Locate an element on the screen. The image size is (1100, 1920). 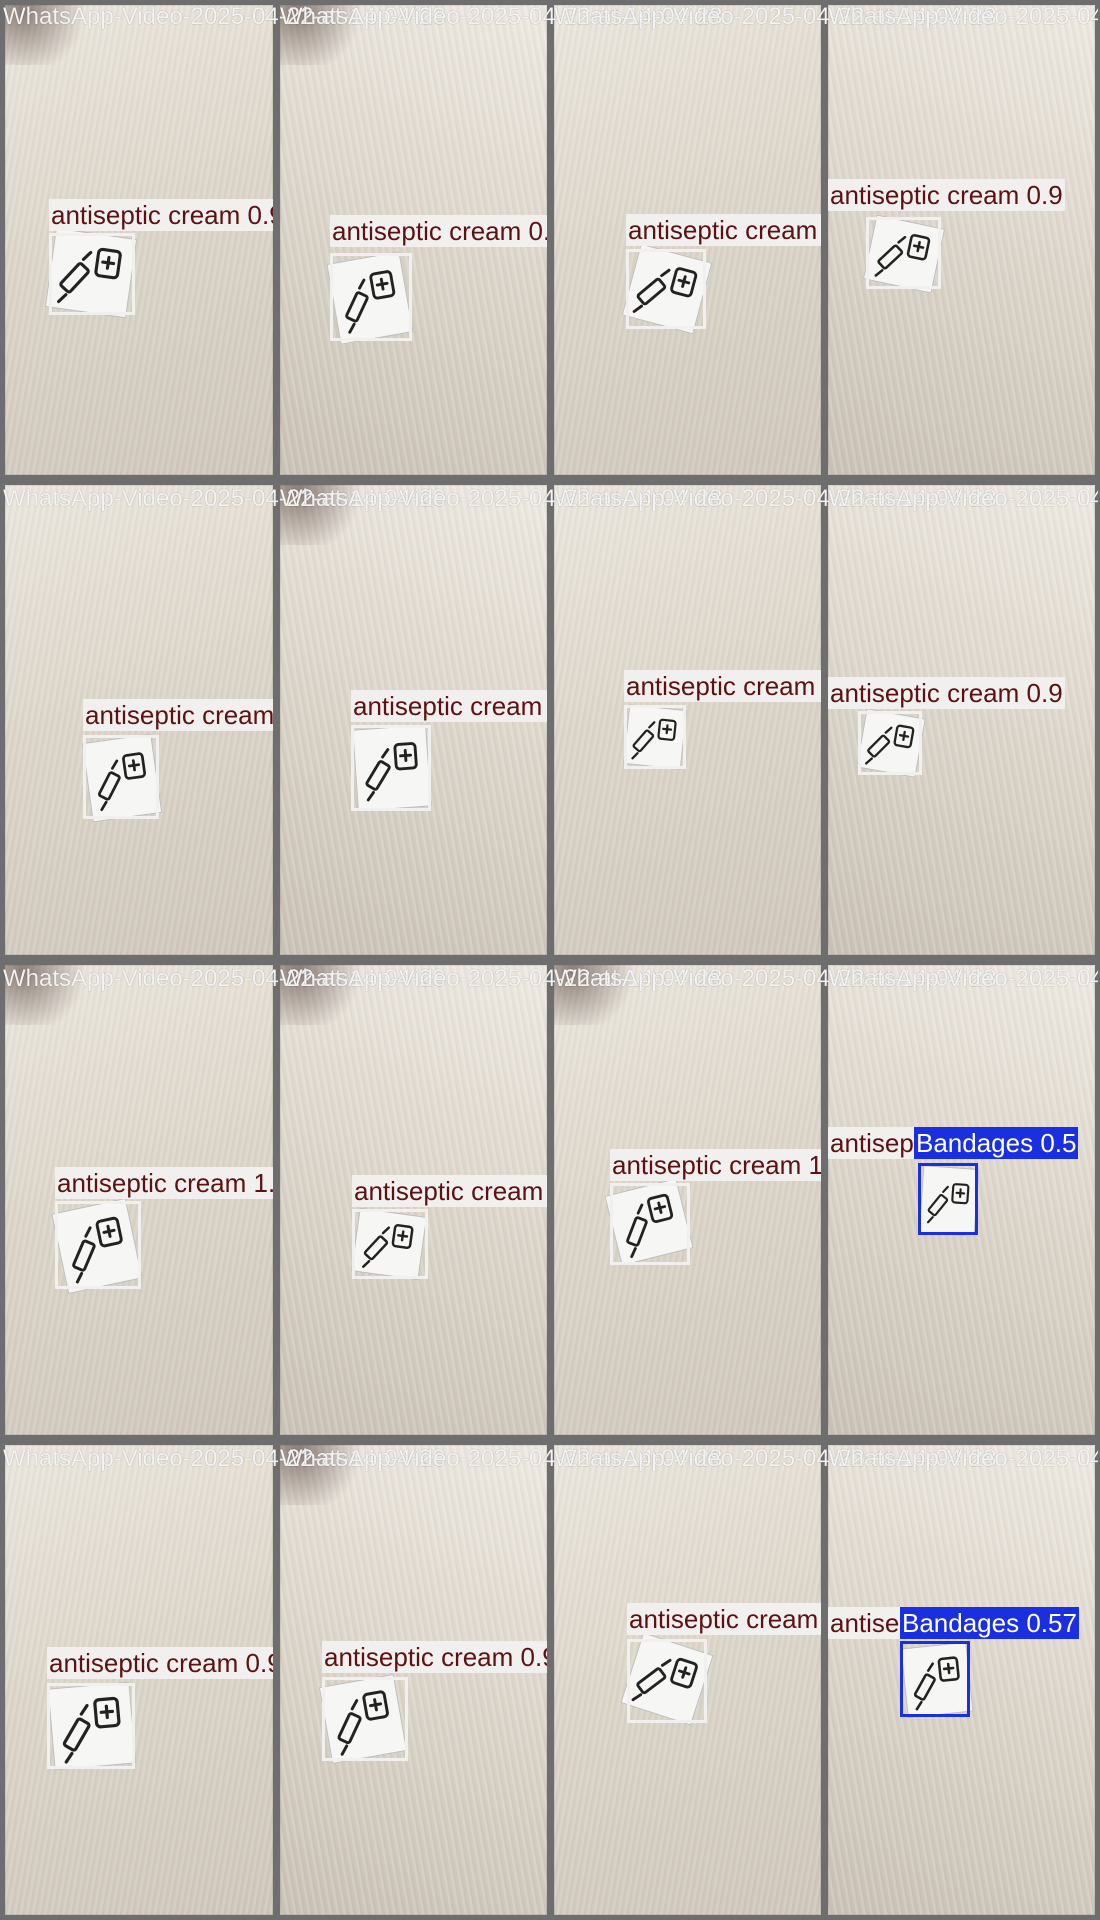
image-tile: antiseptic cream Bandages 0.57 is located at coordinates (961, 1680).